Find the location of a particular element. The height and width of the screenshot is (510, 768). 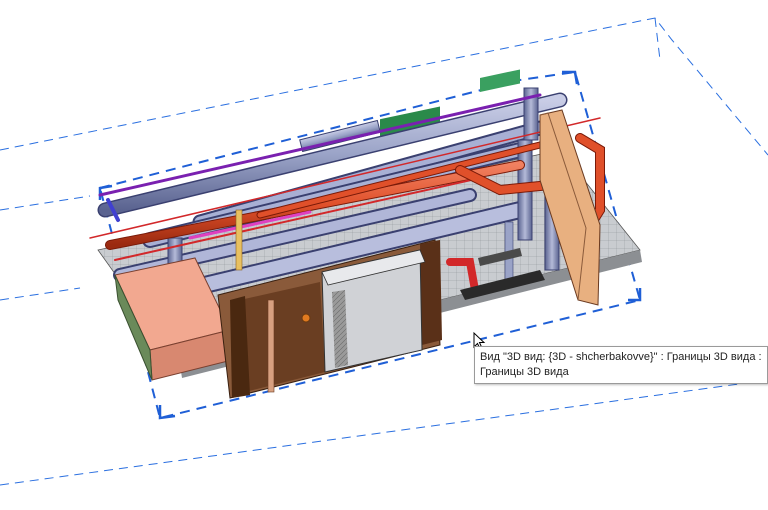

tooltip-line-2: Границы 3D вида is located at coordinates (524, 372).